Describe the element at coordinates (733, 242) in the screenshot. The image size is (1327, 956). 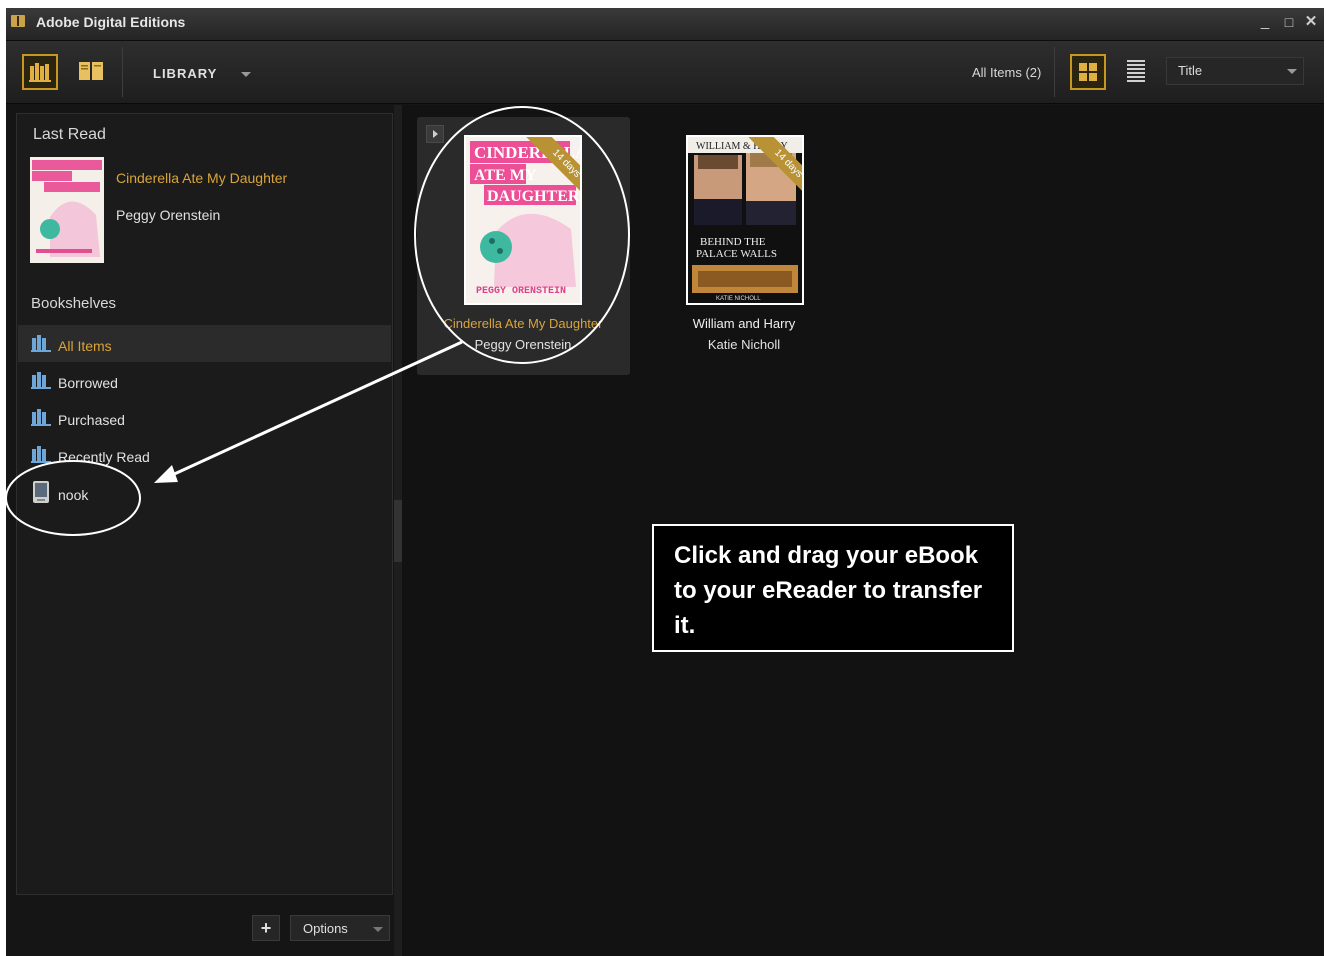
I see `svg-text: BEHIND THE` at that location.